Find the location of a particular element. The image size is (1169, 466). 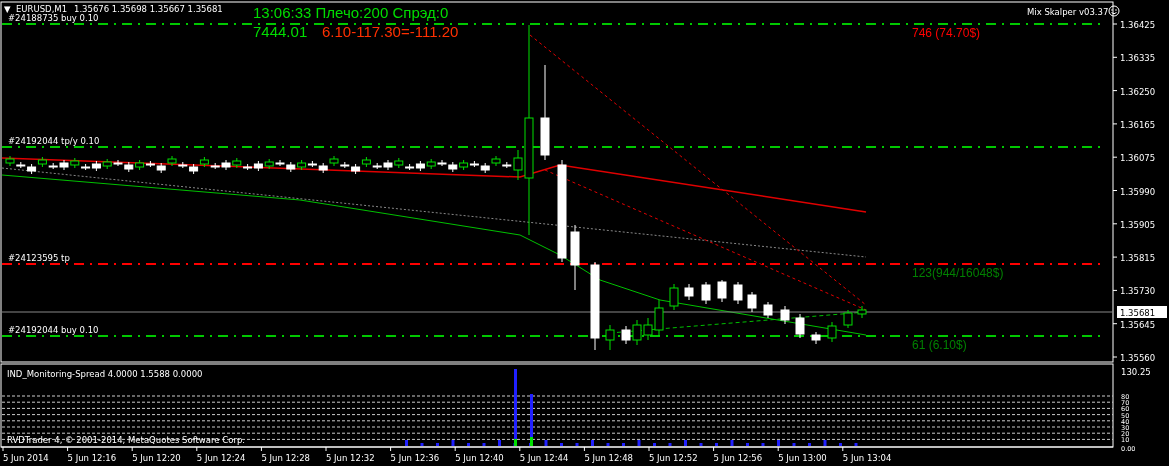

order-result: 61 (6.10$) is located at coordinates (939, 345).